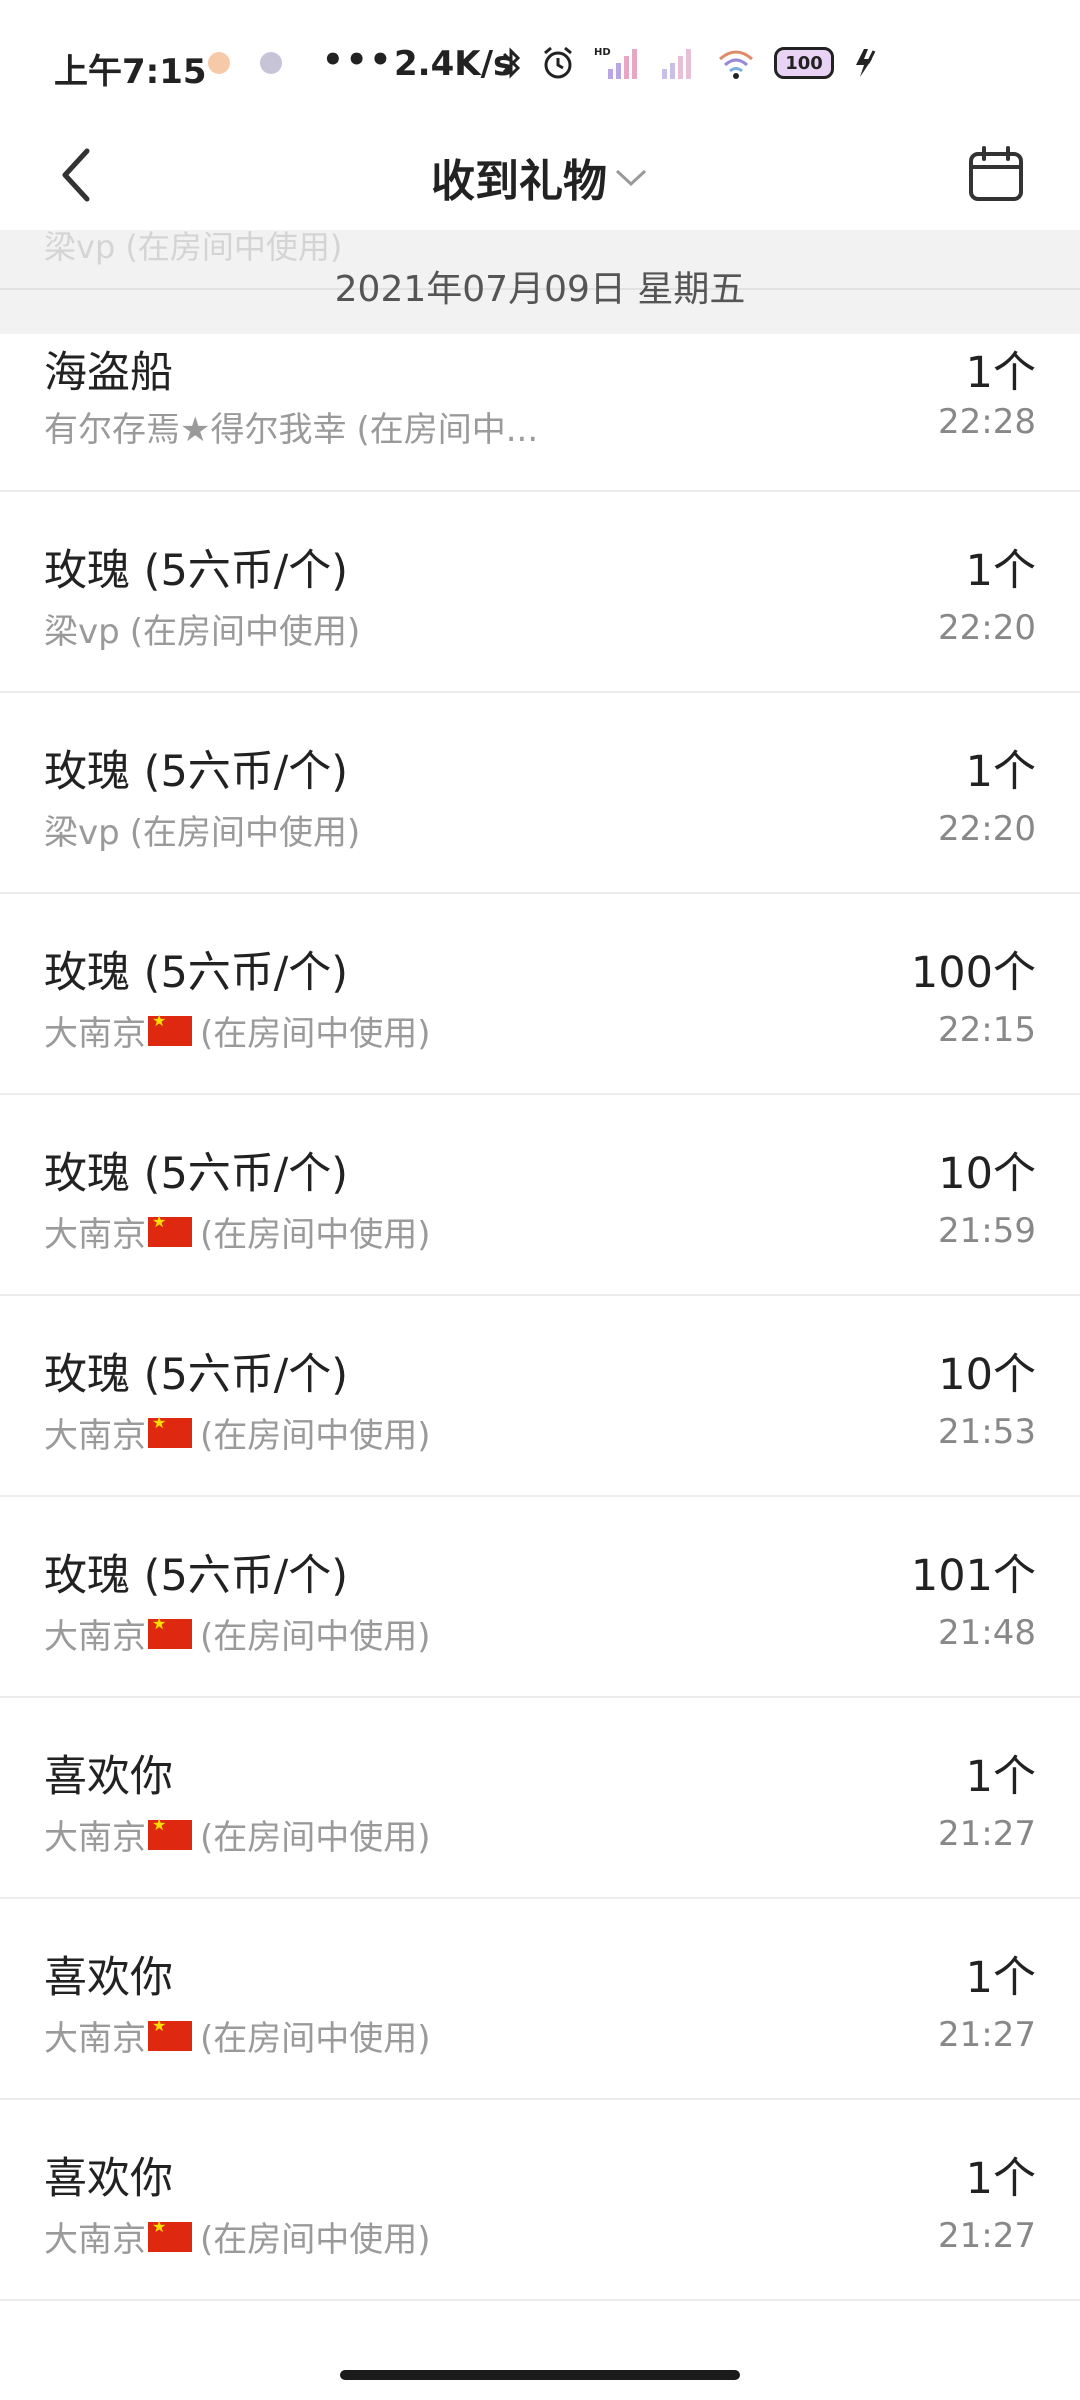 The image size is (1080, 2400). Describe the element at coordinates (540, 1195) in the screenshot. I see `list-item: 玫瑰 (5六币/个) 大南京 (在房间中使用) 10个 21:59` at that location.